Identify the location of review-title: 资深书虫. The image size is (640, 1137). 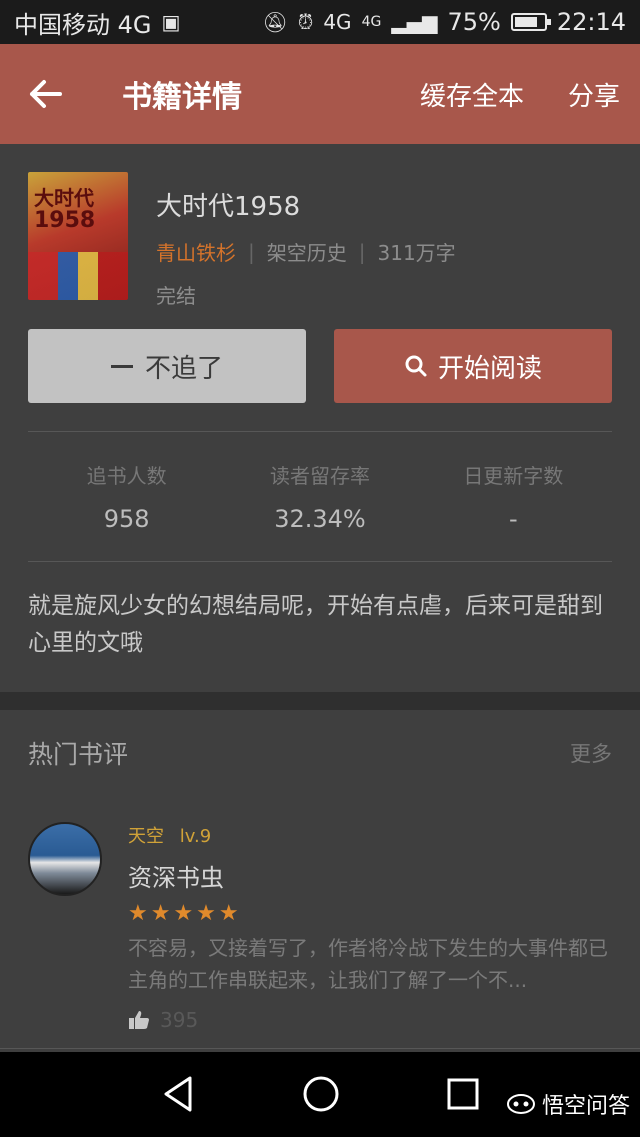
(176, 878).